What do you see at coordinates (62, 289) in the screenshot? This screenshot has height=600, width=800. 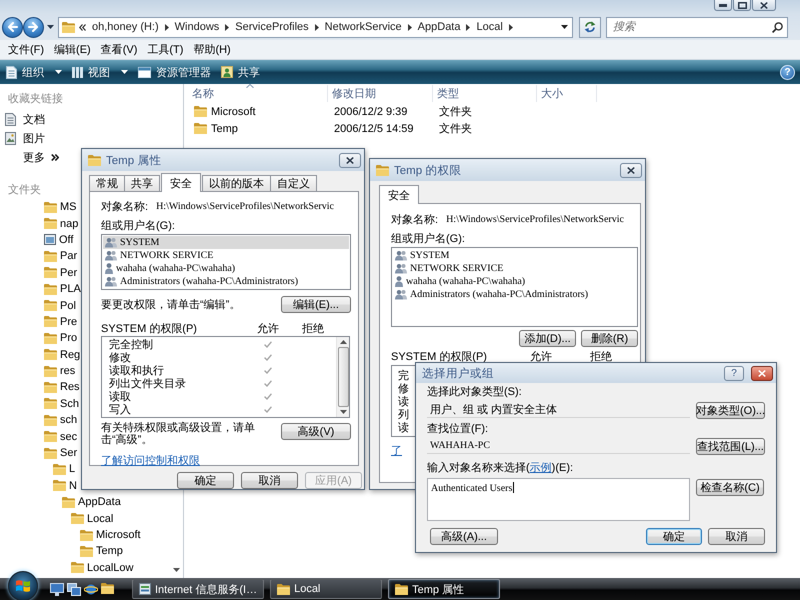 I see `folder-tree-item: PLA` at bounding box center [62, 289].